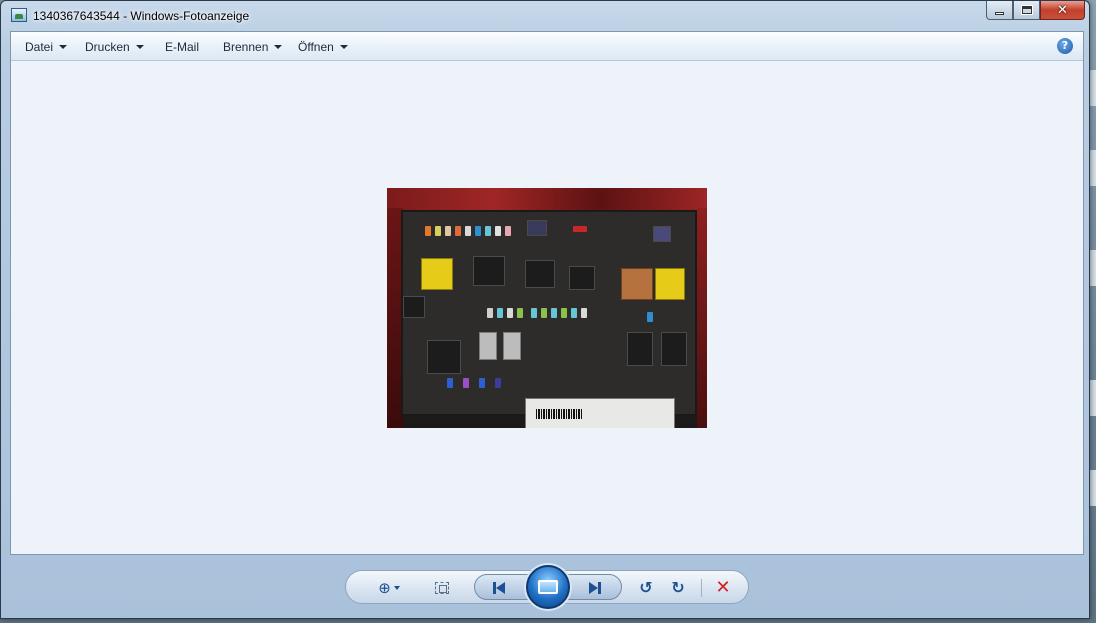 Image resolution: width=1096 pixels, height=623 pixels. What do you see at coordinates (316, 47) in the screenshot?
I see `menu-label: Öffnen` at bounding box center [316, 47].